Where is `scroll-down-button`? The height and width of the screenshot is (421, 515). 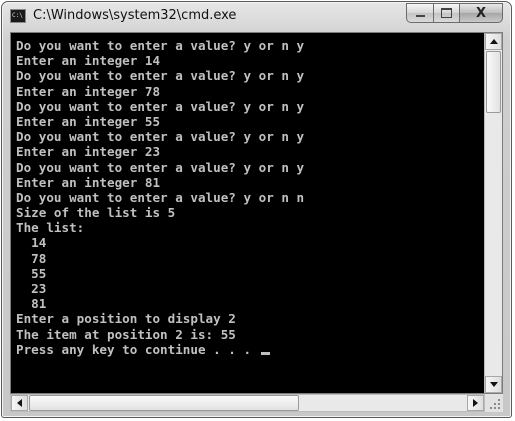
scroll-down-button is located at coordinates (493, 384).